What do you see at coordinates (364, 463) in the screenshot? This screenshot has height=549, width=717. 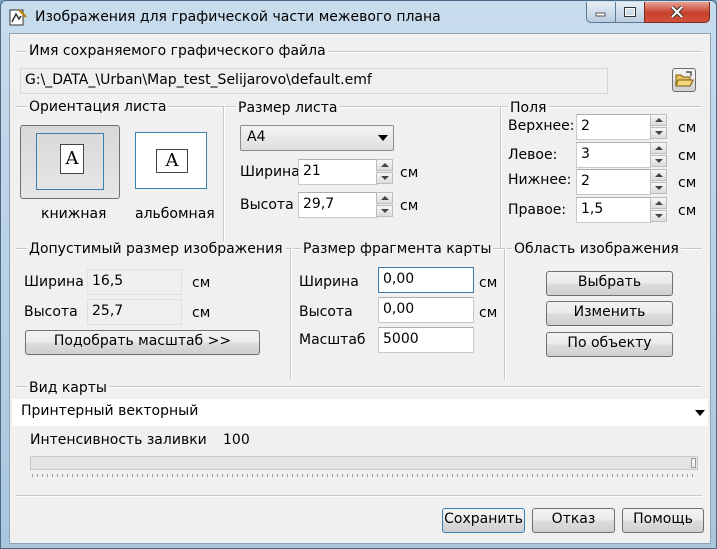 I see `fill-intensity-slider` at bounding box center [364, 463].